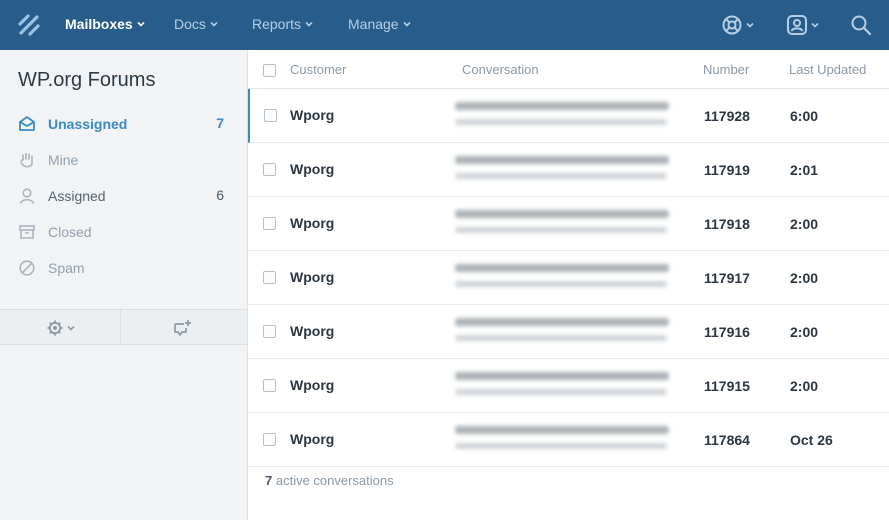 Image resolution: width=889 pixels, height=520 pixels. I want to click on column-header-last-updated: Last Updated, so click(827, 69).